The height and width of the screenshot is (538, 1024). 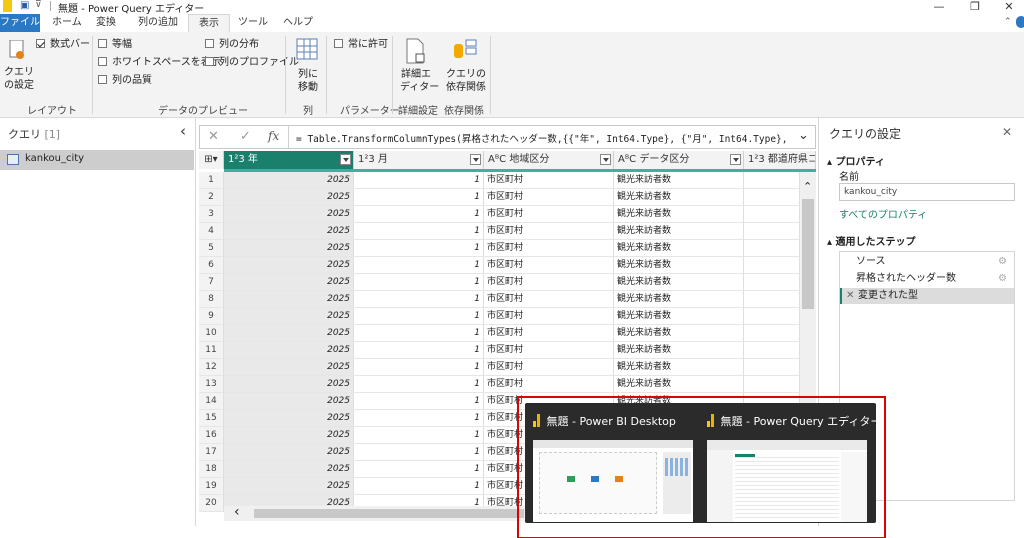 I want to click on row-number: 19, so click(x=211, y=486).